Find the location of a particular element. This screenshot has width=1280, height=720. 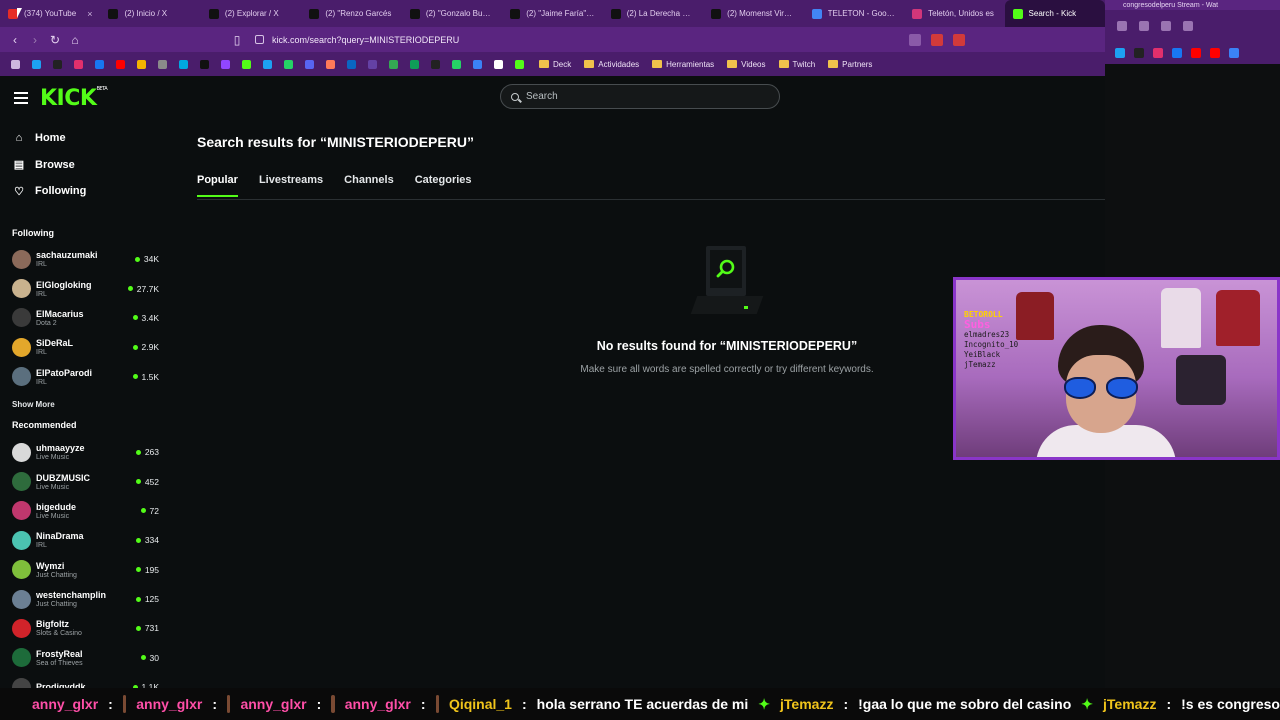

browser-tab-title: (2) Momenst Viral n is located at coordinates (761, 13).